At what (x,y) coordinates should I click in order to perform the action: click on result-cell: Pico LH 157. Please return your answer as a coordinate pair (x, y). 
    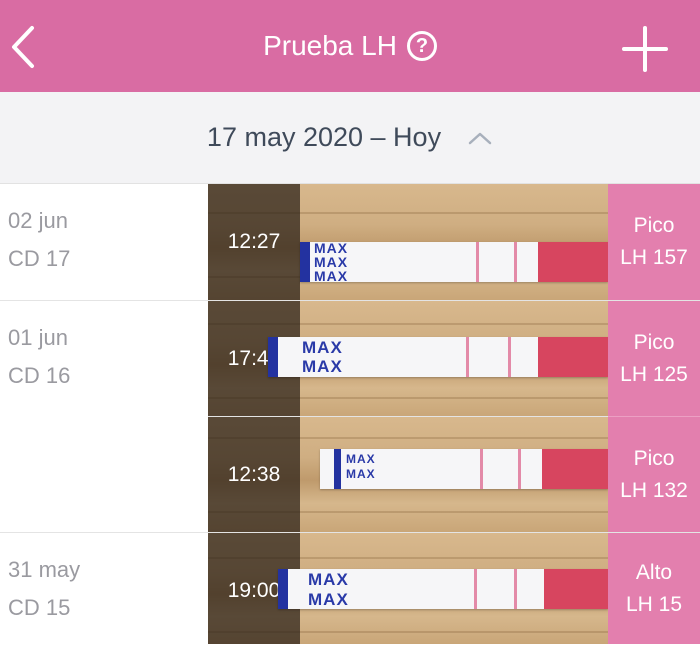
    Looking at the image, I should click on (654, 242).